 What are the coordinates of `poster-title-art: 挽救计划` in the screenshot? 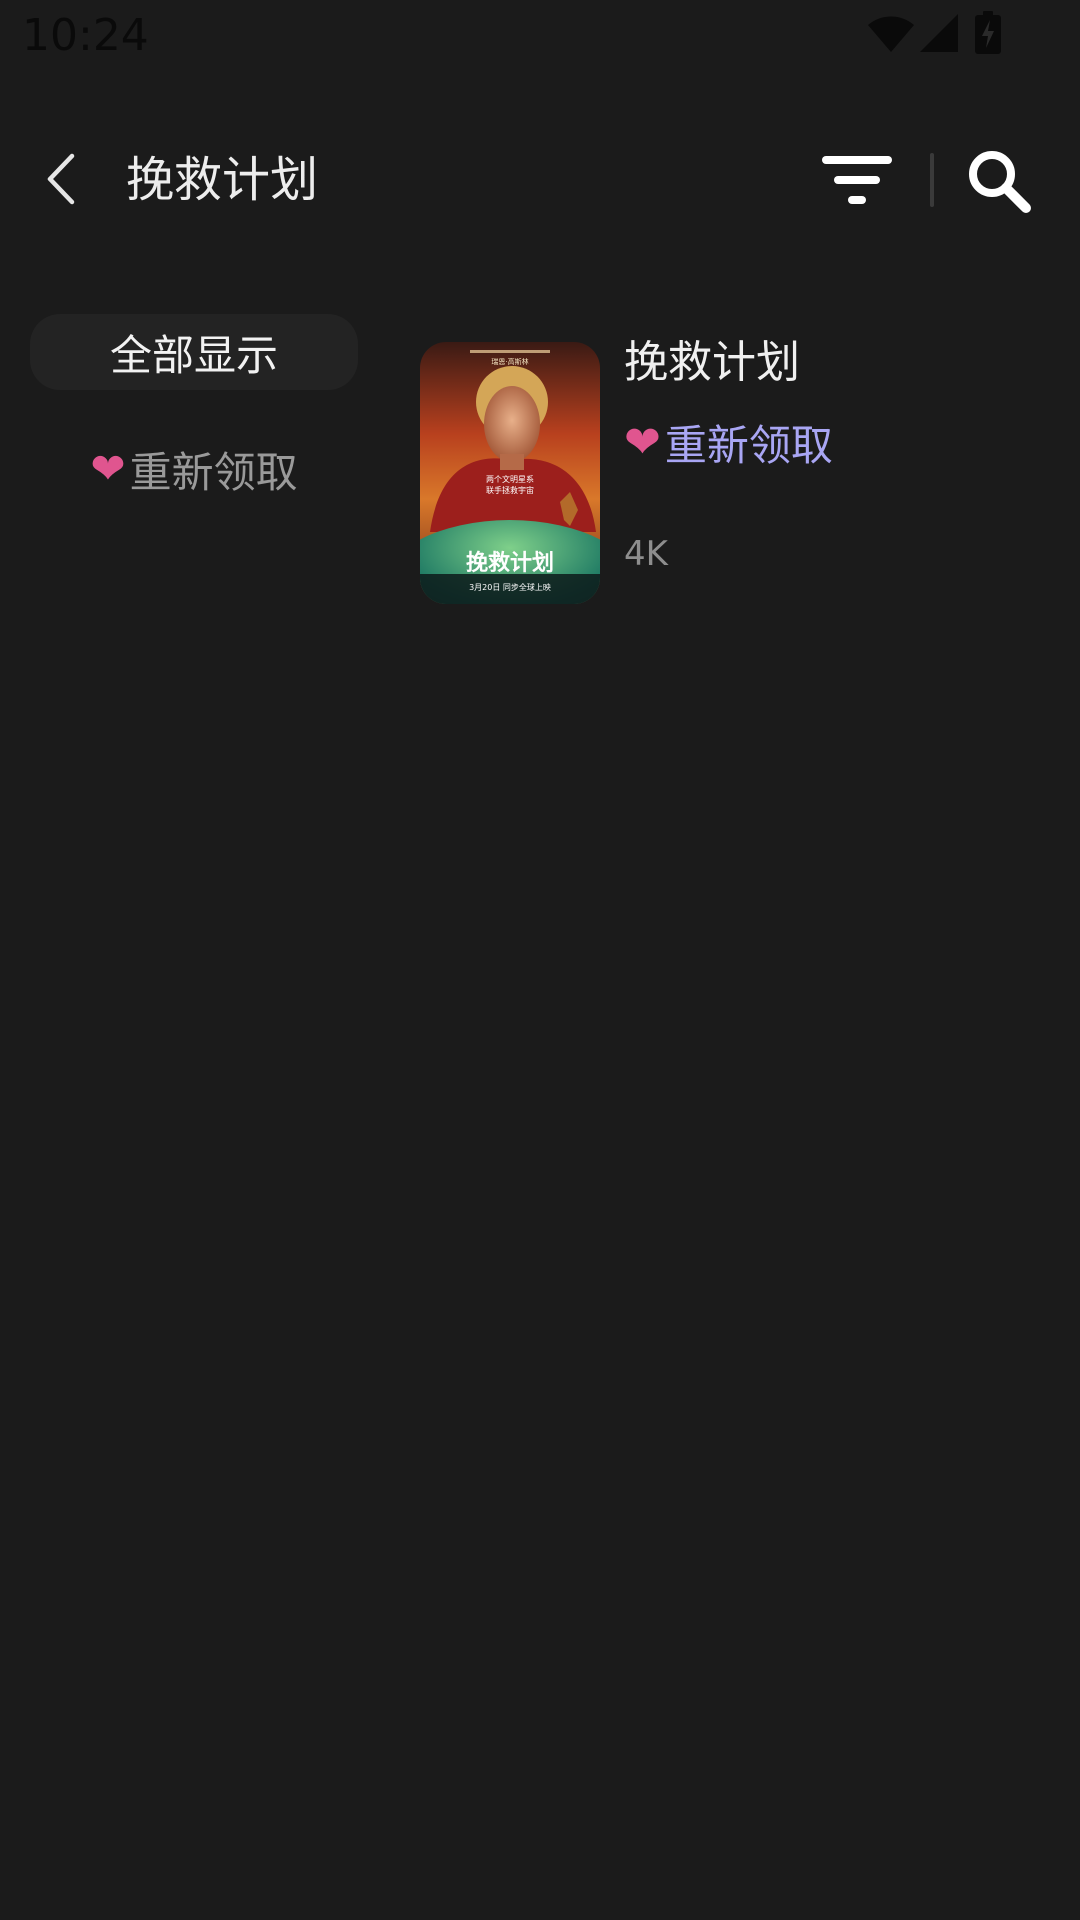 It's located at (510, 563).